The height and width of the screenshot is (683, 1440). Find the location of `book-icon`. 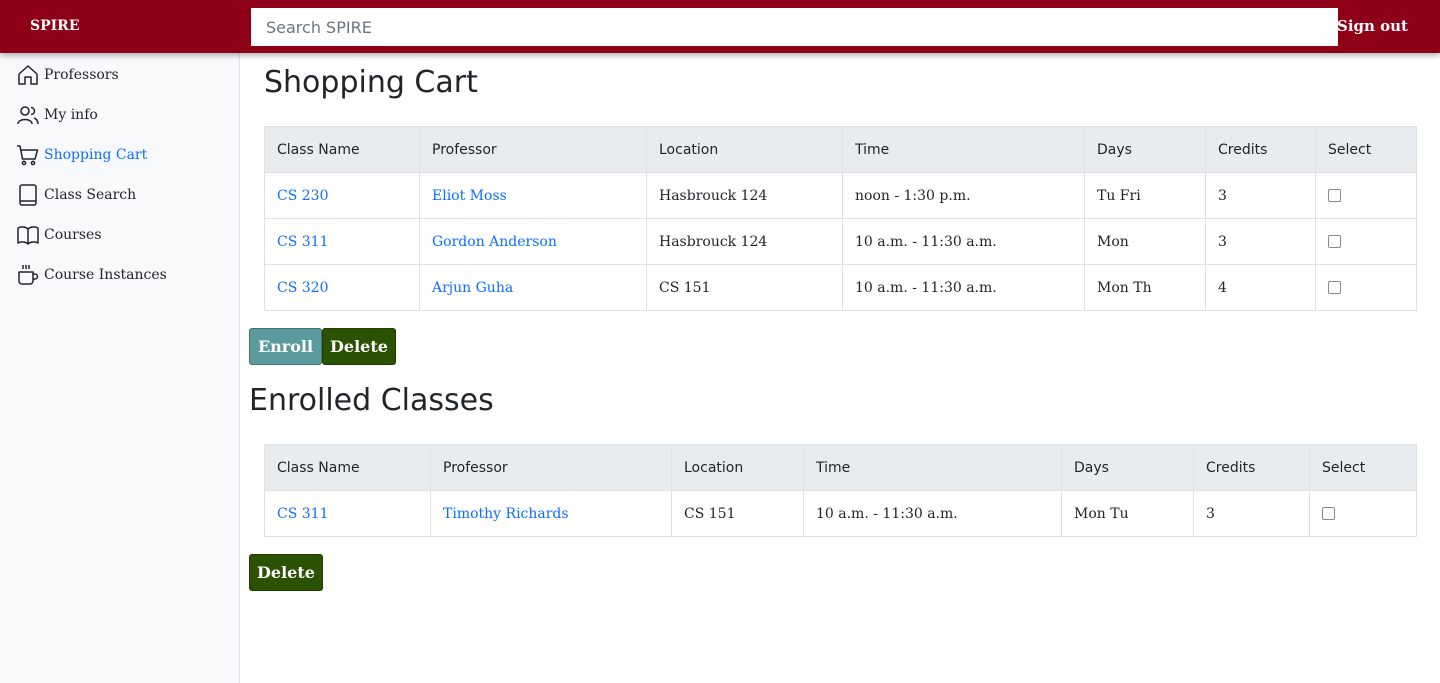

book-icon is located at coordinates (28, 195).